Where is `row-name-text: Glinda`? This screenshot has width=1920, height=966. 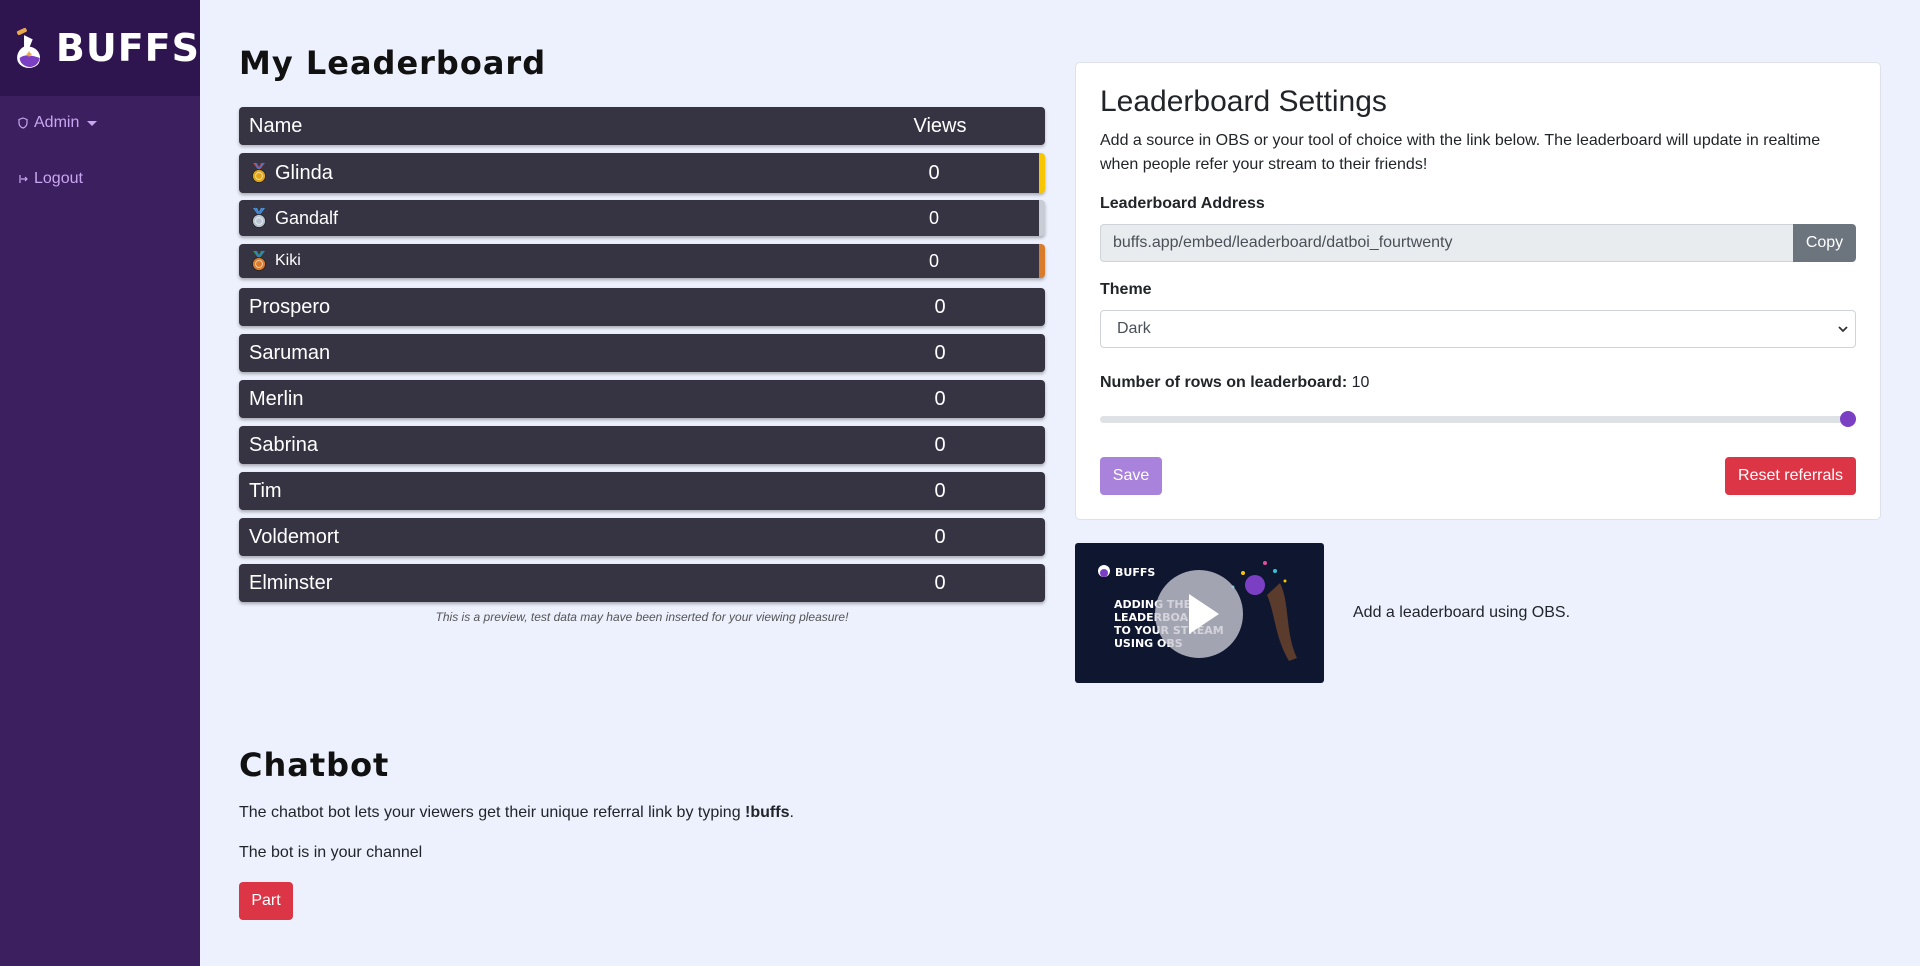 row-name-text: Glinda is located at coordinates (304, 172).